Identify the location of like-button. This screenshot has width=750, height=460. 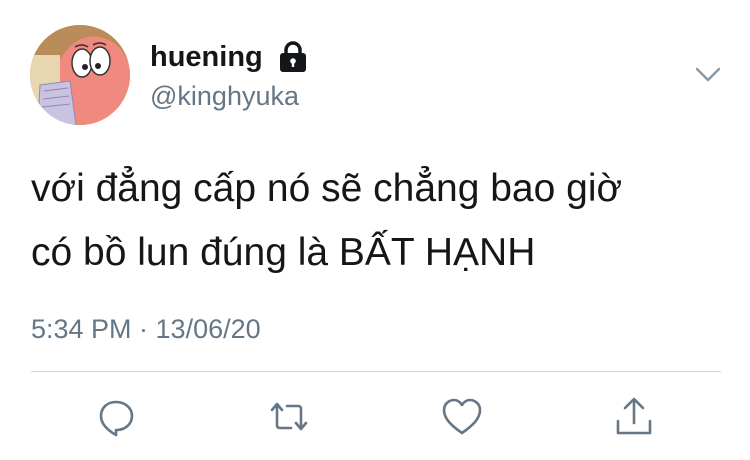
(462, 417).